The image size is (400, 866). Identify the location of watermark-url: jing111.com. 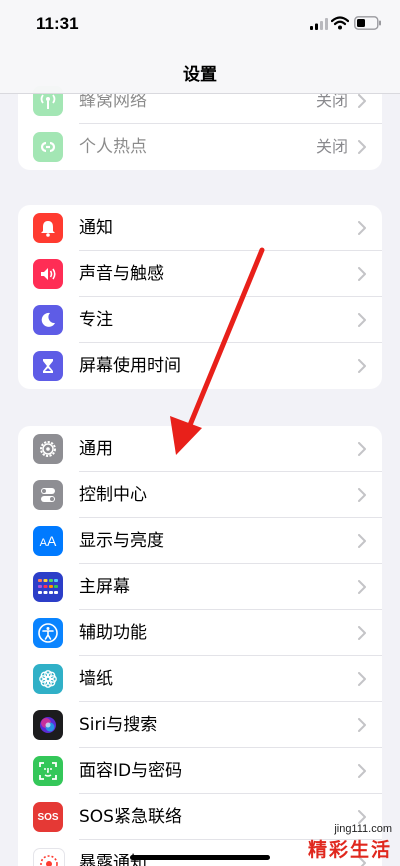
(363, 829).